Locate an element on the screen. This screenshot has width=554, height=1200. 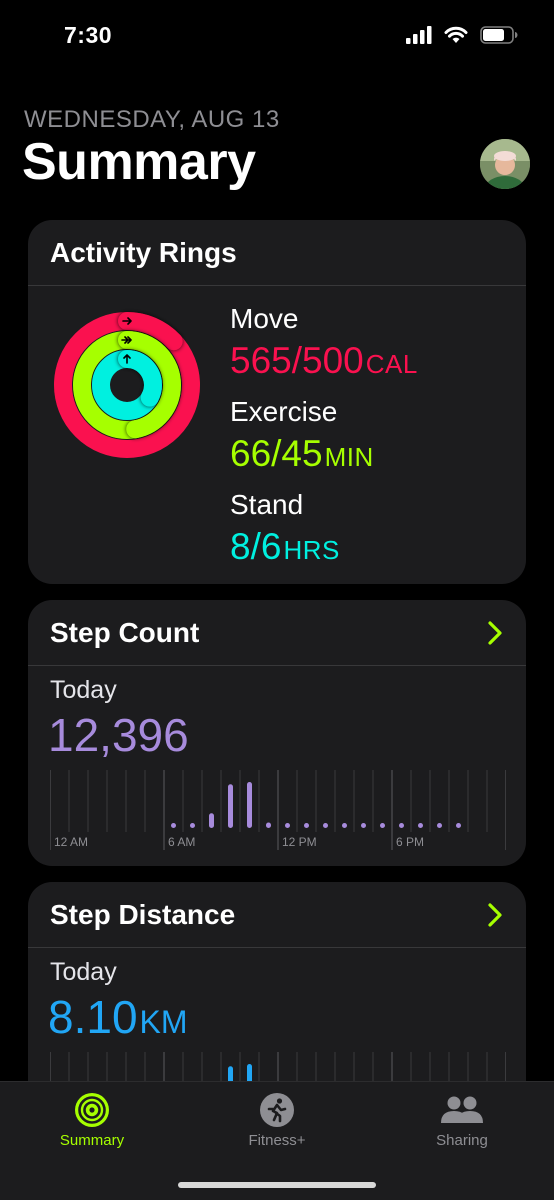
activity-rings-header: Activity Rings is located at coordinates (277, 253).